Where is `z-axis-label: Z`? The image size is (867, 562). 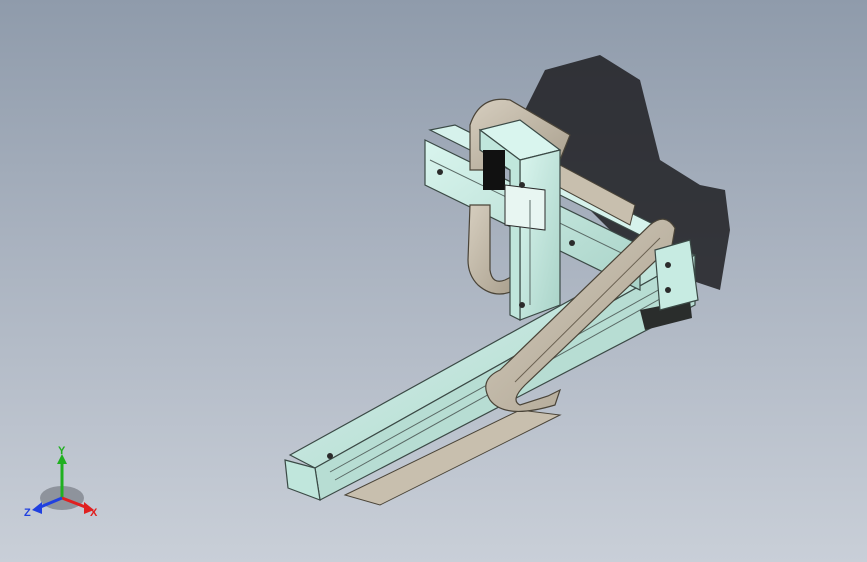
z-axis-label: Z is located at coordinates (27, 513).